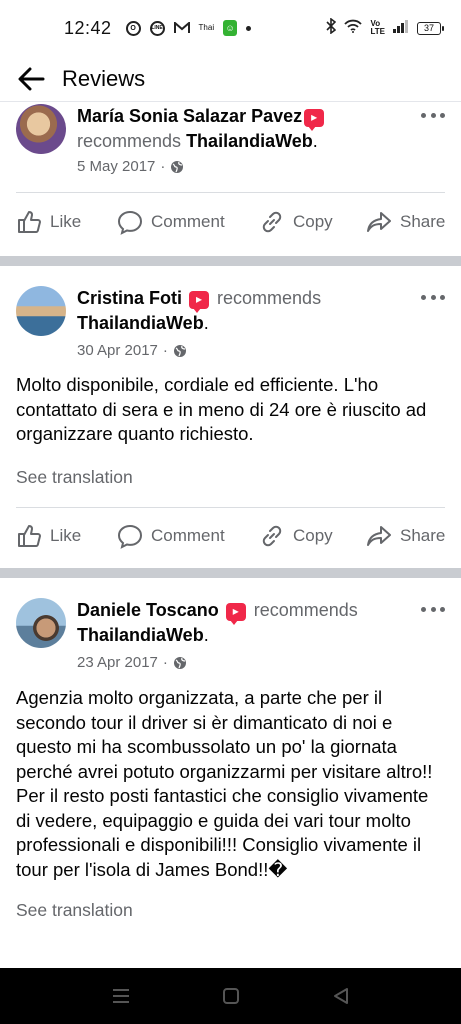 This screenshot has height=1024, width=461. What do you see at coordinates (133, 28) in the screenshot?
I see `opera-icon: O` at bounding box center [133, 28].